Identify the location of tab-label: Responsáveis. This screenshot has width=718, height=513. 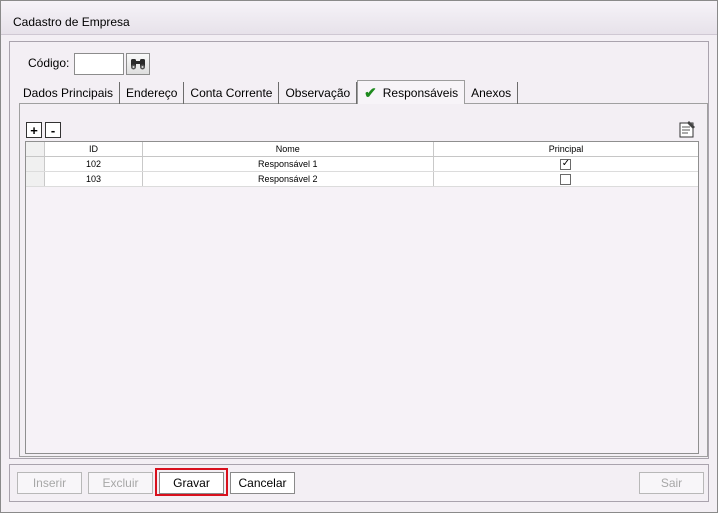
(420, 92).